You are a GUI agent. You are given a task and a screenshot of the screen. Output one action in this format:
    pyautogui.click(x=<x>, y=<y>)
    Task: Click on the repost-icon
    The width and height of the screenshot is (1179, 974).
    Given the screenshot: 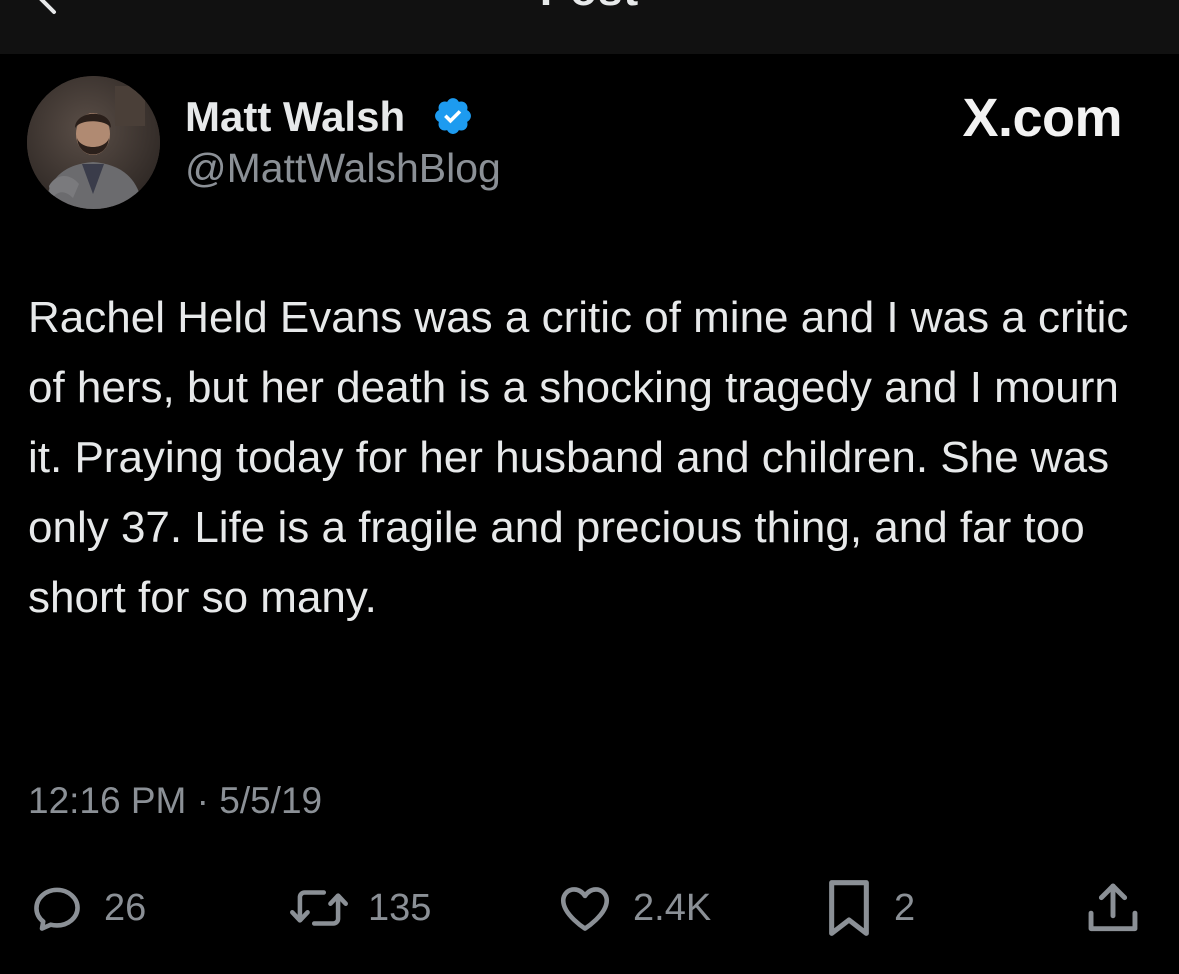 What is the action you would take?
    pyautogui.click(x=319, y=908)
    